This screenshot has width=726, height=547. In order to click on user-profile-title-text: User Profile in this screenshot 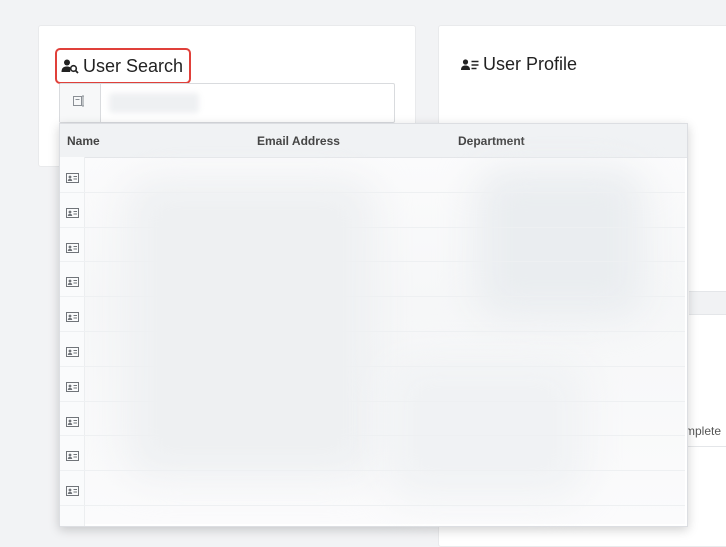, I will do `click(530, 64)`.